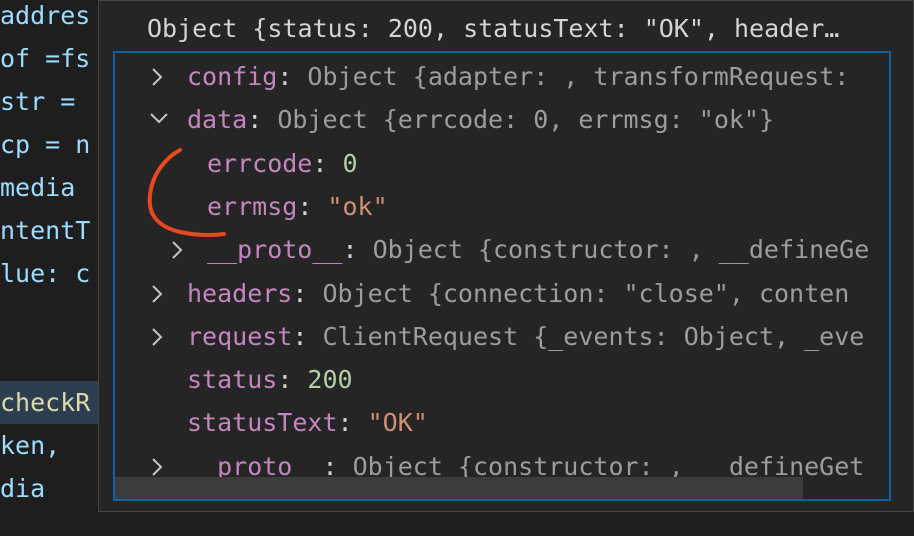  Describe the element at coordinates (330, 380) in the screenshot. I see `property-value: 200` at that location.